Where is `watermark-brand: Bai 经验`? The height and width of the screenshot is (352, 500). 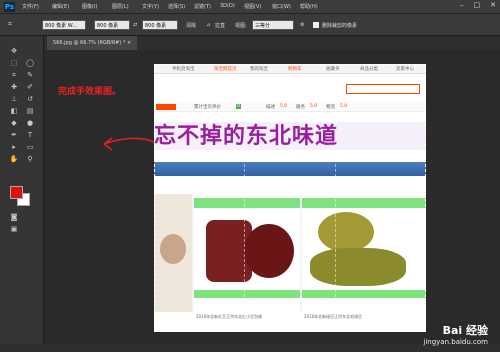
watermark-brand: Bai 经验 is located at coordinates (465, 330).